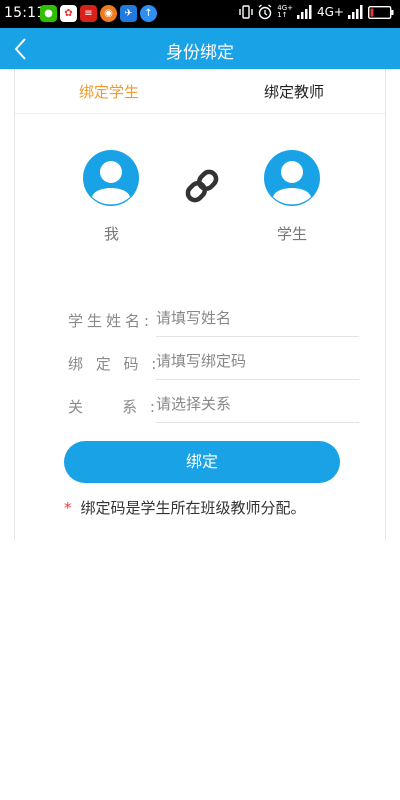 Image resolution: width=400 pixels, height=800 pixels. I want to click on network-label: 4G+, so click(330, 12).